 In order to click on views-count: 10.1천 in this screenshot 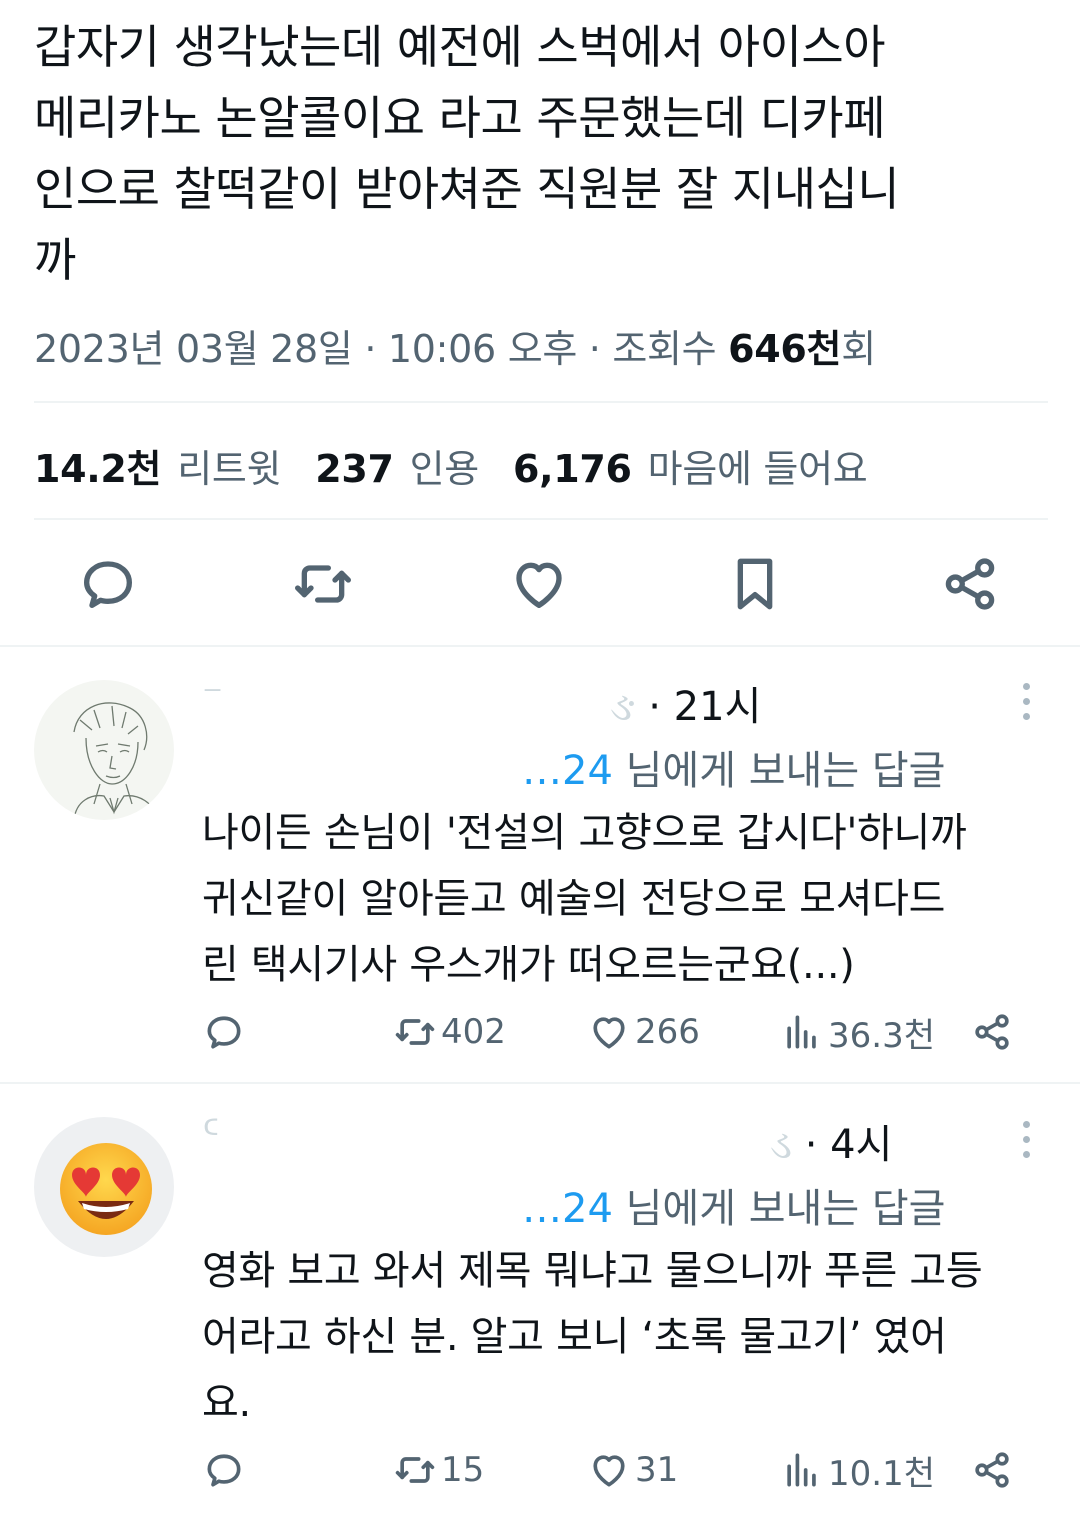, I will do `click(881, 1473)`.